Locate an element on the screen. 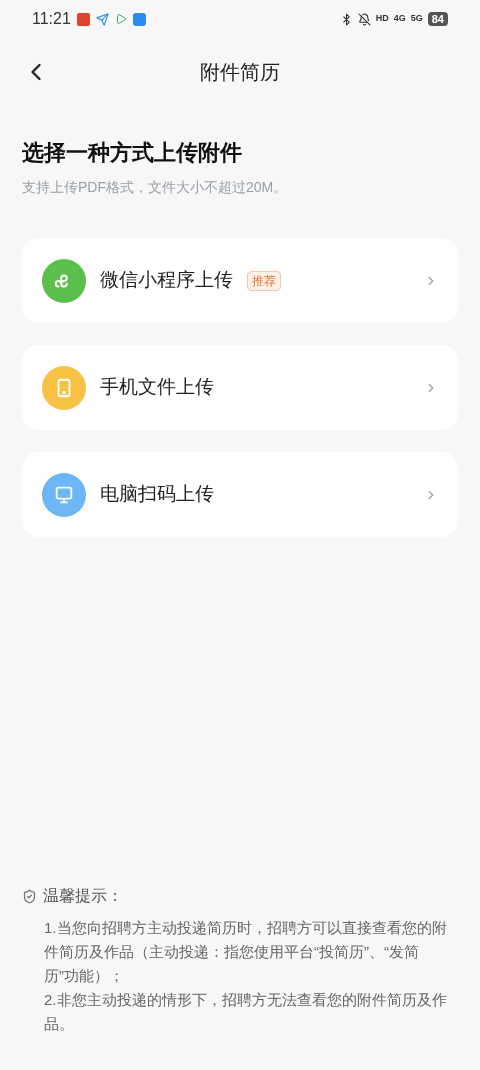  option-label: 微信小程序上传 is located at coordinates (166, 280).